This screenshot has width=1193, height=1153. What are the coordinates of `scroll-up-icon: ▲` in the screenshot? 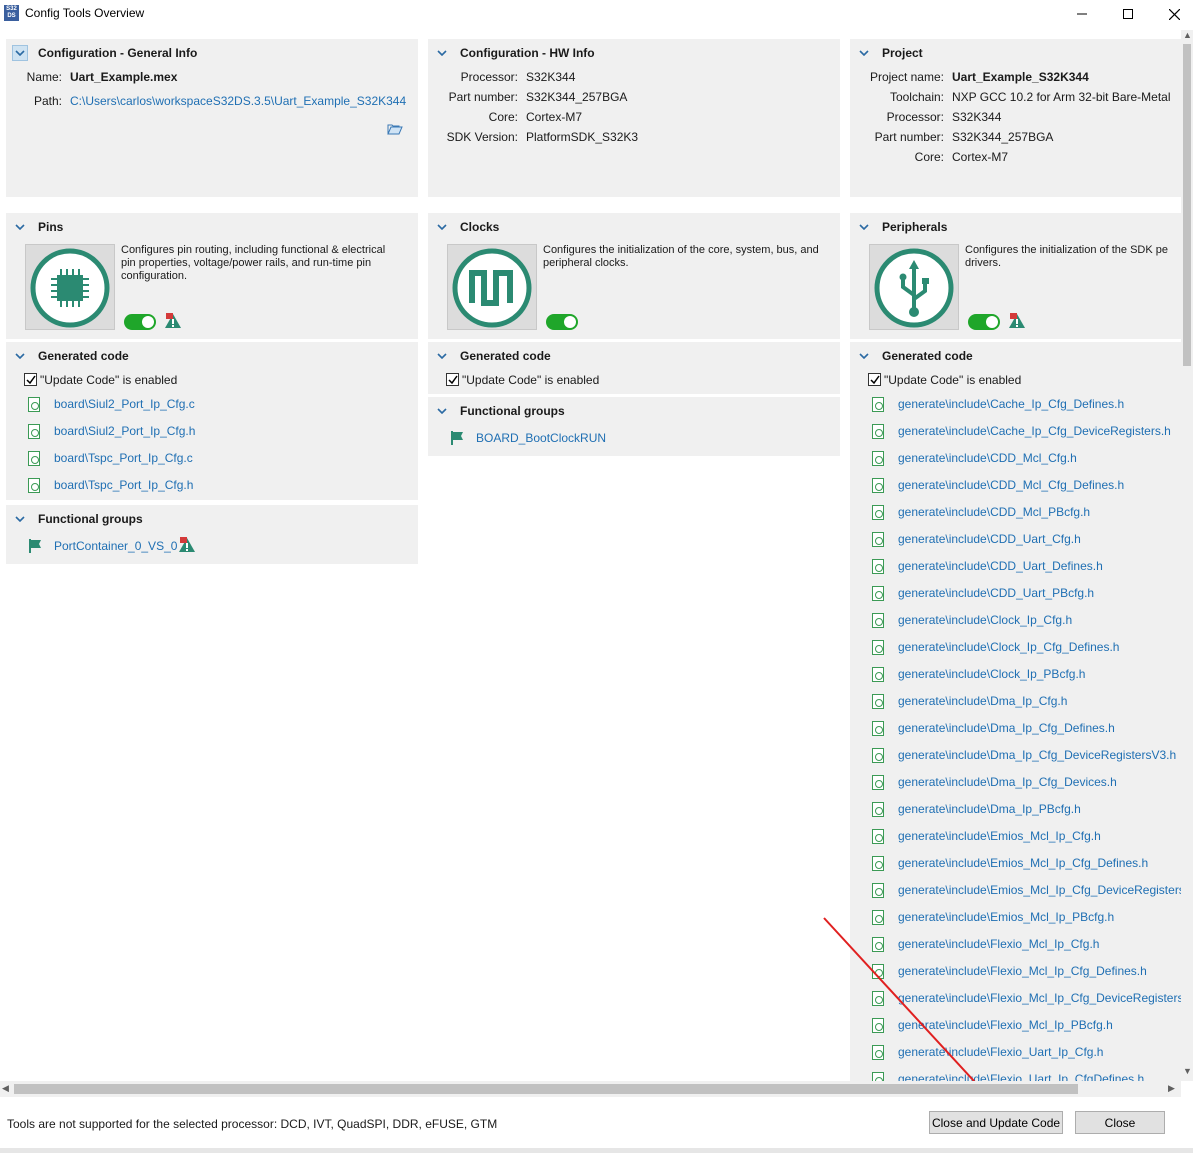 It's located at (1187, 35).